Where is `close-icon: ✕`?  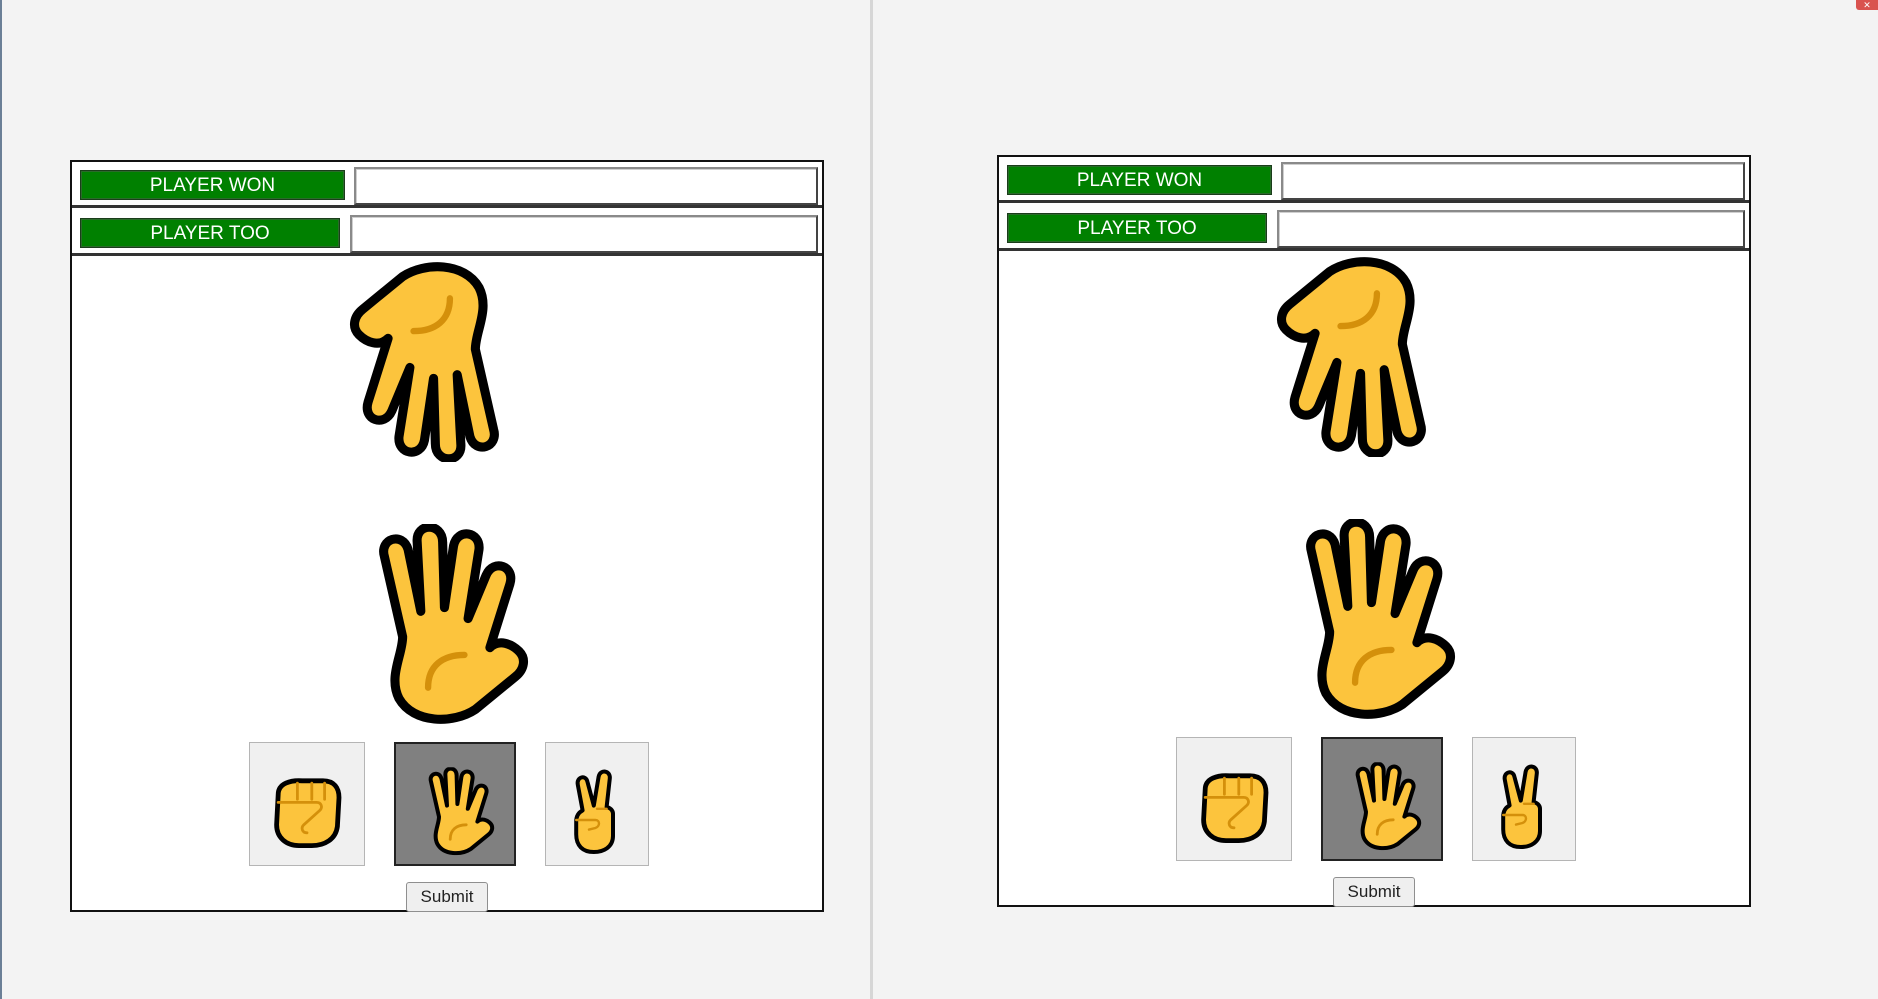
close-icon: ✕ is located at coordinates (1867, 5).